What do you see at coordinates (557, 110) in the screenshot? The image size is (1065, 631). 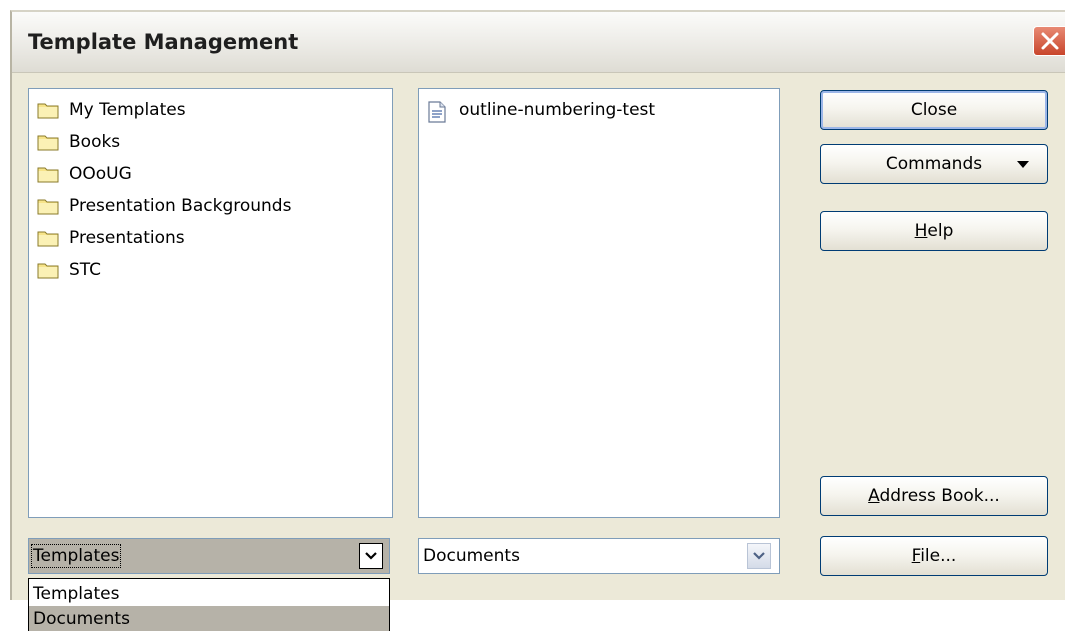 I see `list-item-label: outline-numbering-test` at bounding box center [557, 110].